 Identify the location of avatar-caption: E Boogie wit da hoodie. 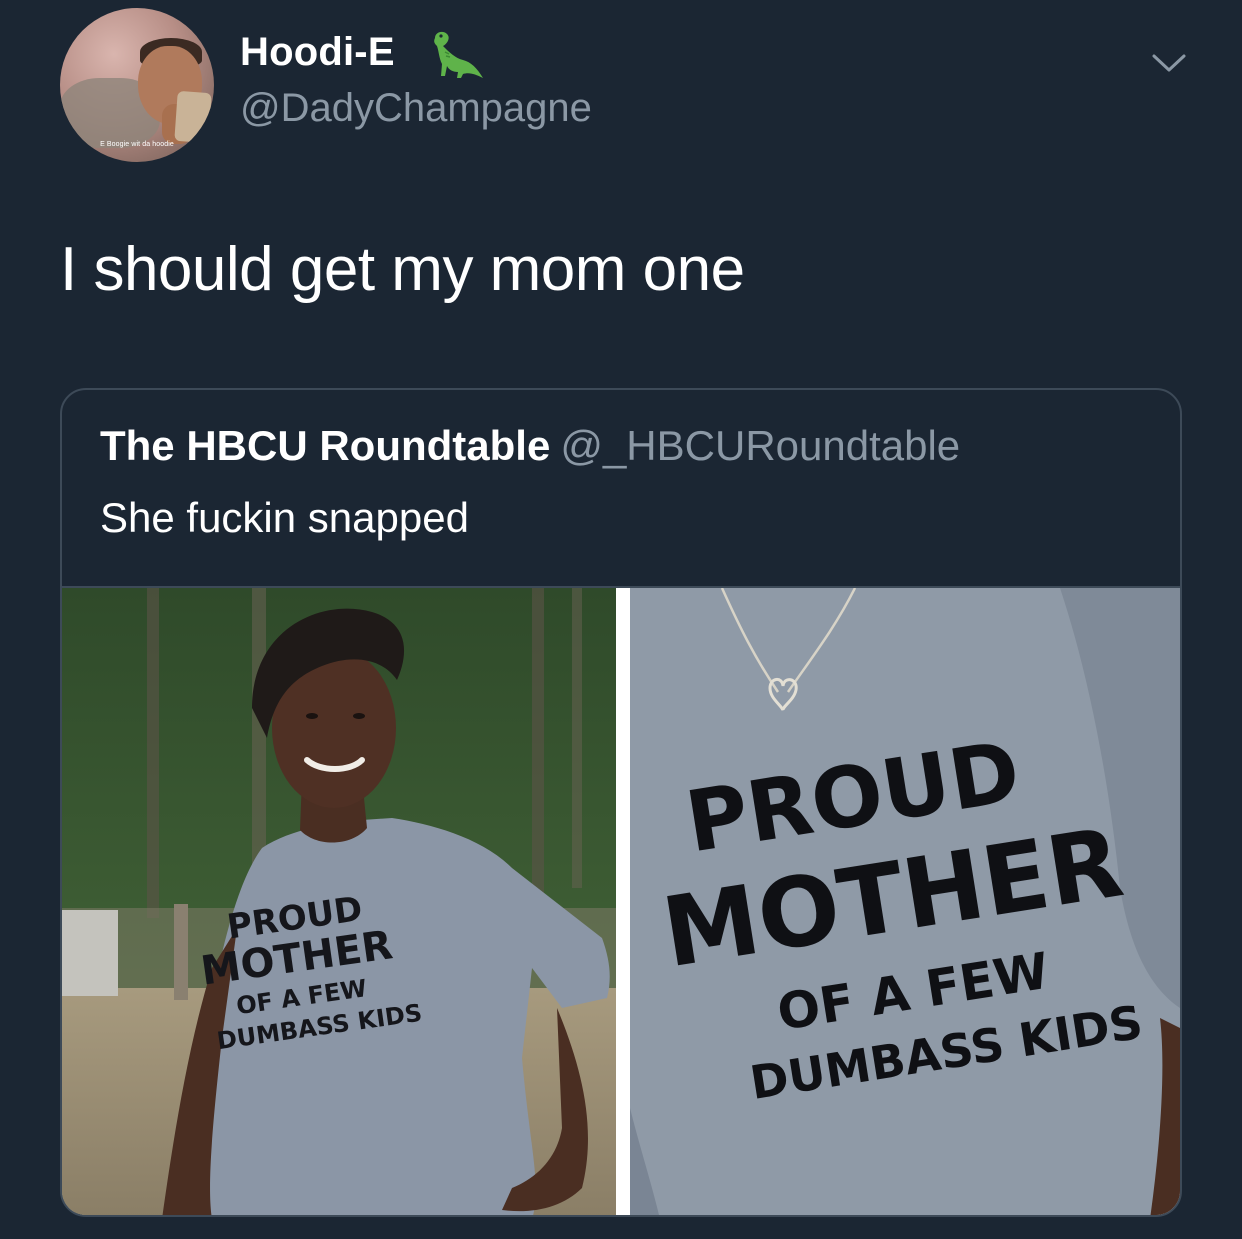
(137, 144).